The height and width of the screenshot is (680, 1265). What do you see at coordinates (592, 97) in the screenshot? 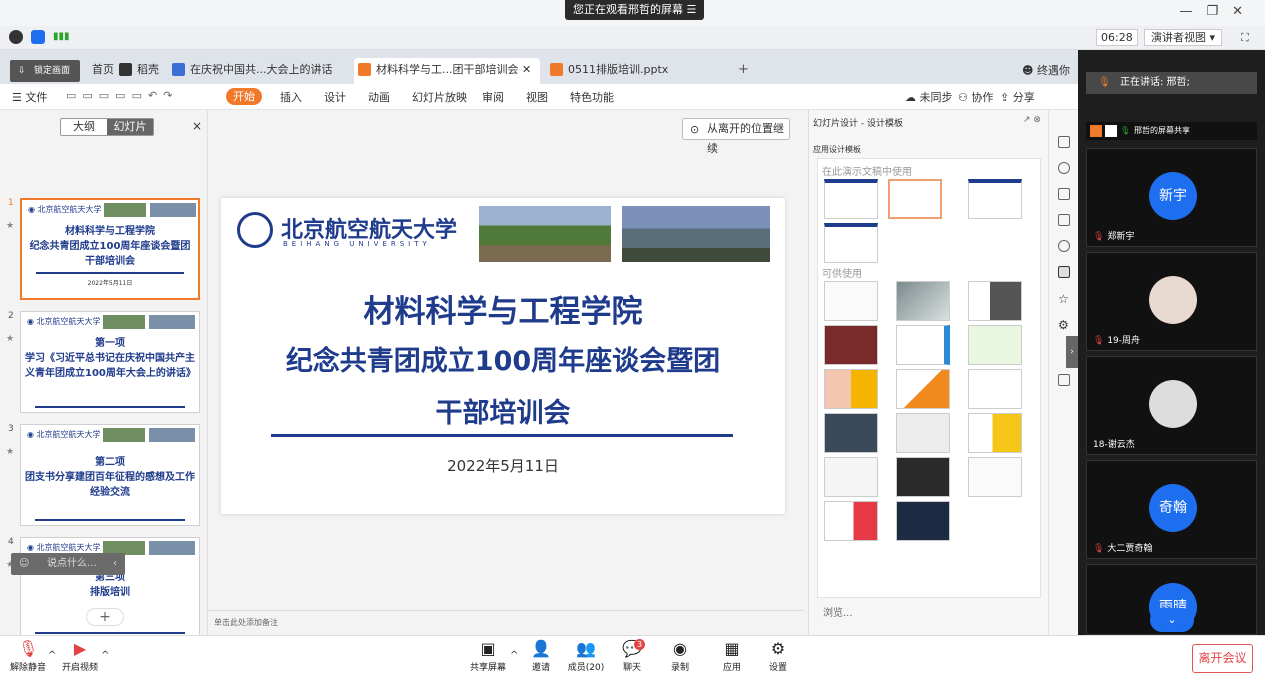
I see `menu-features: 特色功能` at bounding box center [592, 97].